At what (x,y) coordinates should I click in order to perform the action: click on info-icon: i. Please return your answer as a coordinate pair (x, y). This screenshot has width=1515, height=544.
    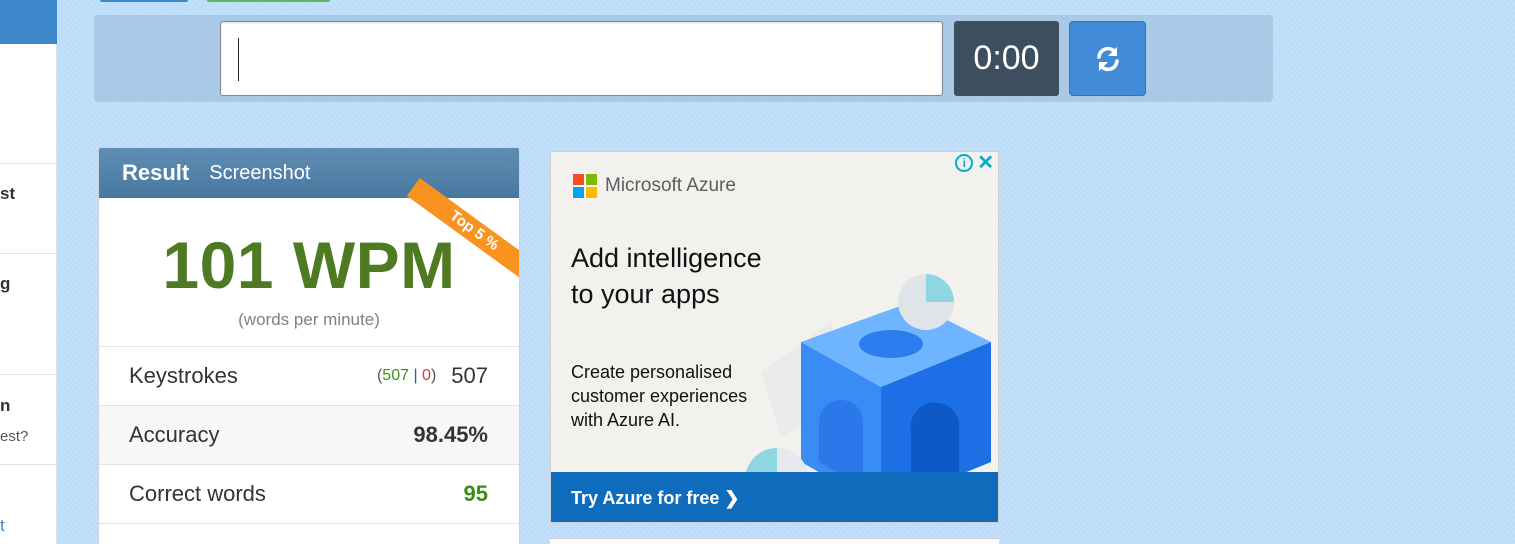
    Looking at the image, I should click on (964, 163).